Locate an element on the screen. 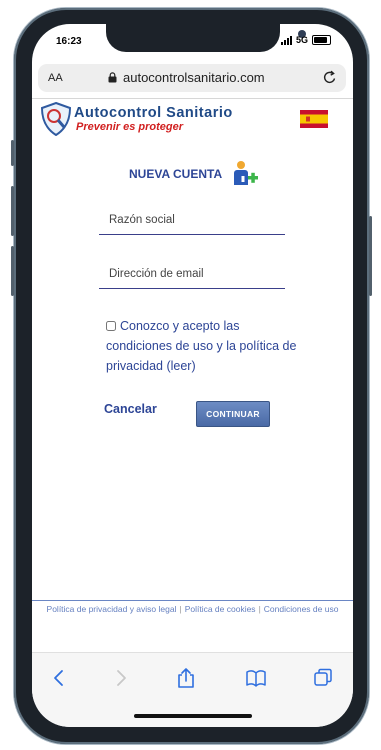  back-icon is located at coordinates (59, 678).